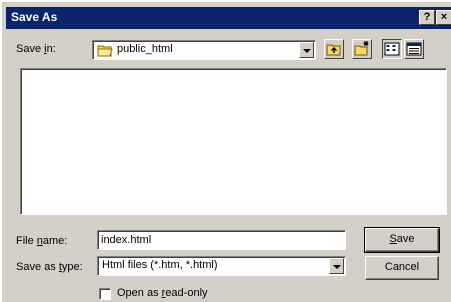 This screenshot has width=451, height=302. Describe the element at coordinates (139, 293) in the screenshot. I see `read-only-label-part: Open as` at that location.